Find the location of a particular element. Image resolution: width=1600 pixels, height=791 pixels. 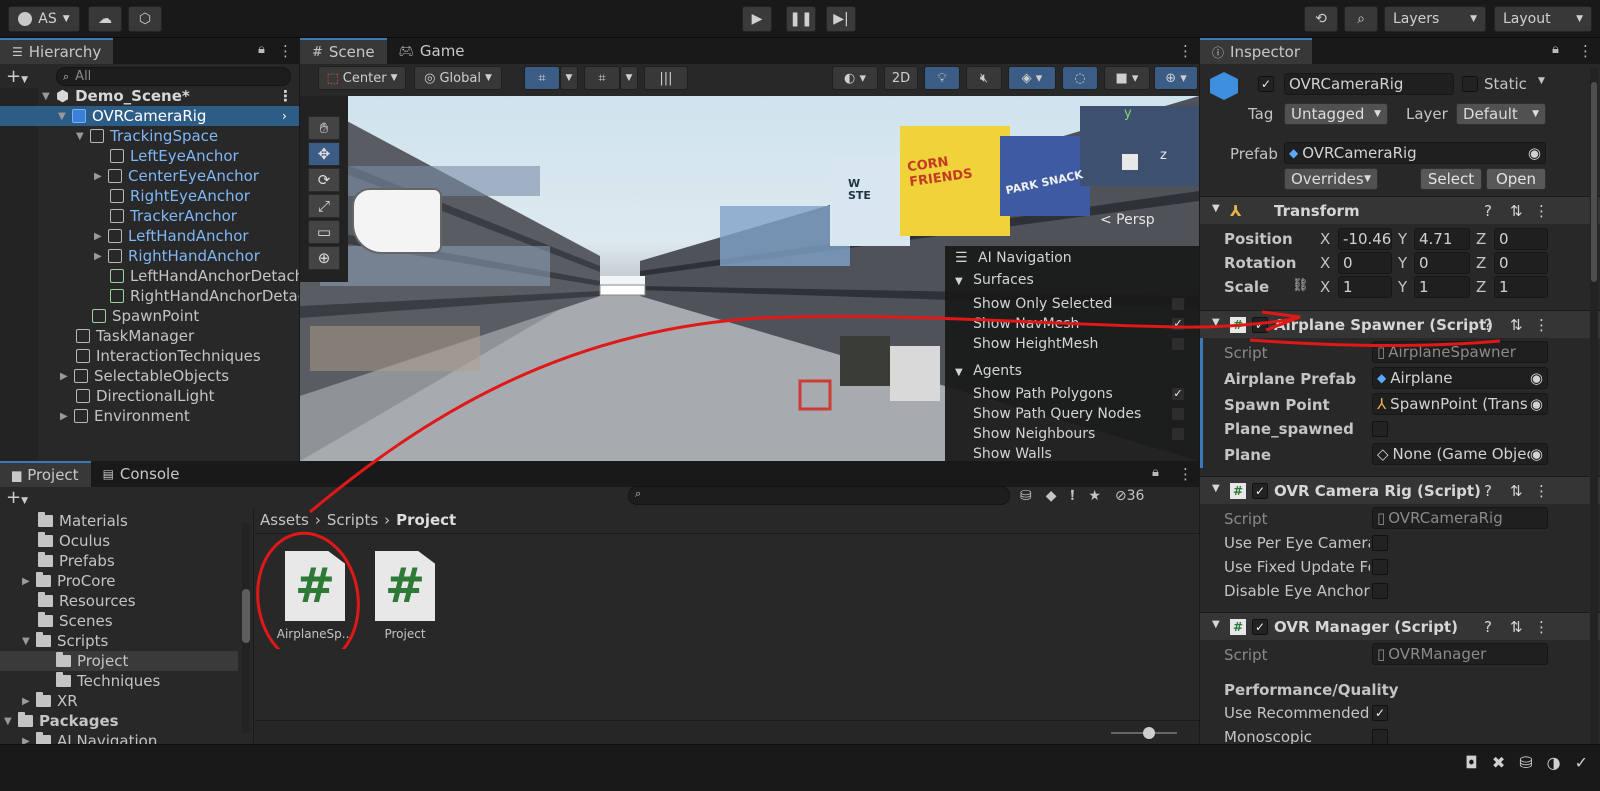

plane-spawned-checkbox is located at coordinates (1380, 429).